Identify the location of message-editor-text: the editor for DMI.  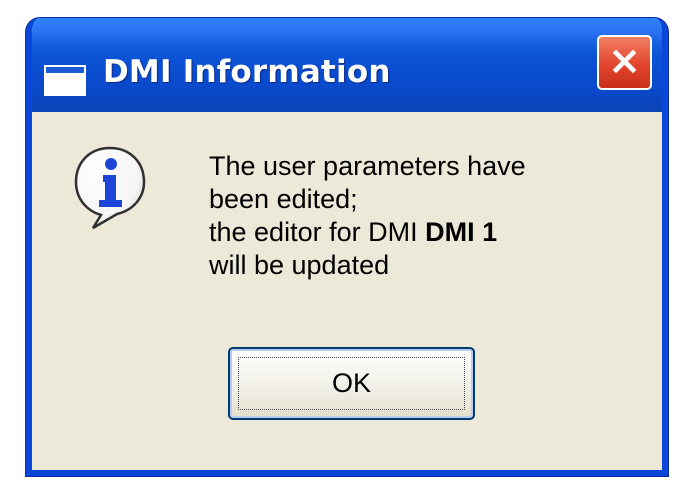
(317, 232).